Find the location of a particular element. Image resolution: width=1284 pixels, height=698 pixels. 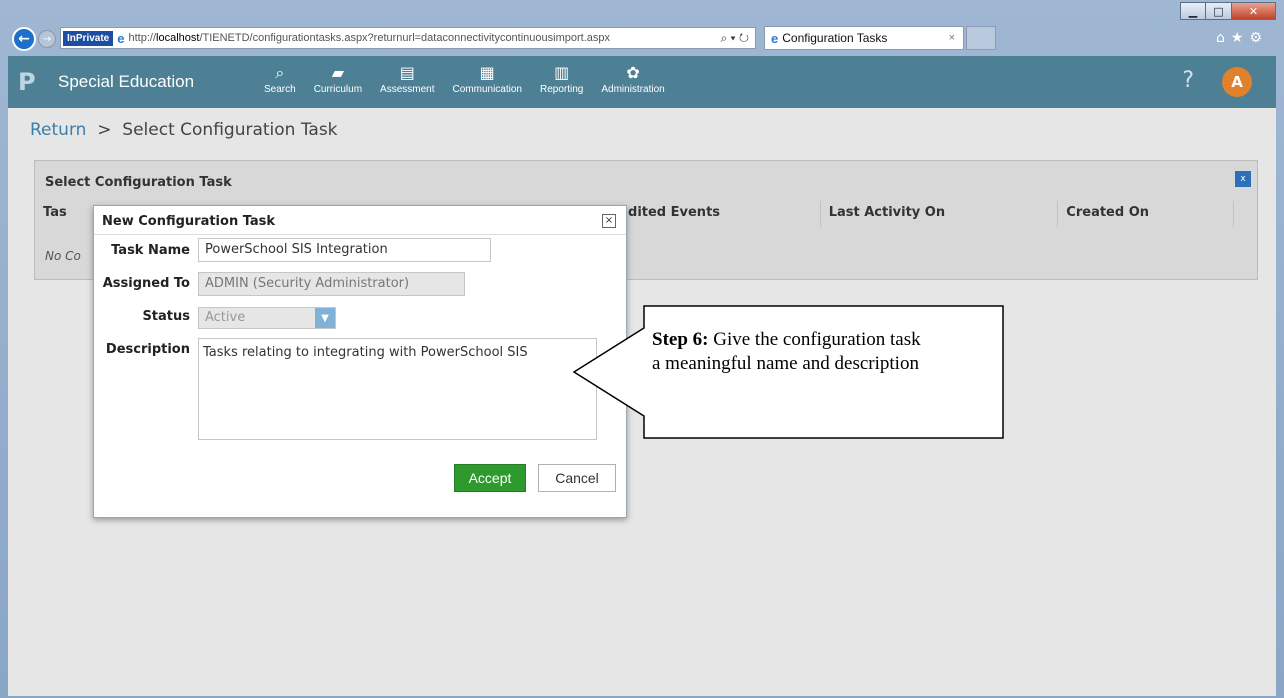

message-icon: ▦ is located at coordinates (487, 72).